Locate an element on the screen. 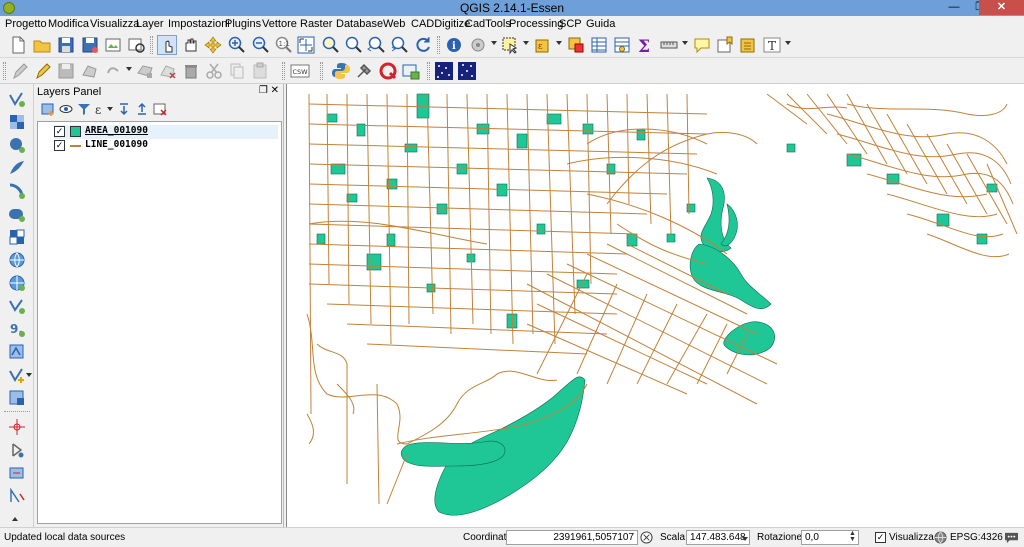  coordinate-field: 2391961,5057107 is located at coordinates (572, 537).